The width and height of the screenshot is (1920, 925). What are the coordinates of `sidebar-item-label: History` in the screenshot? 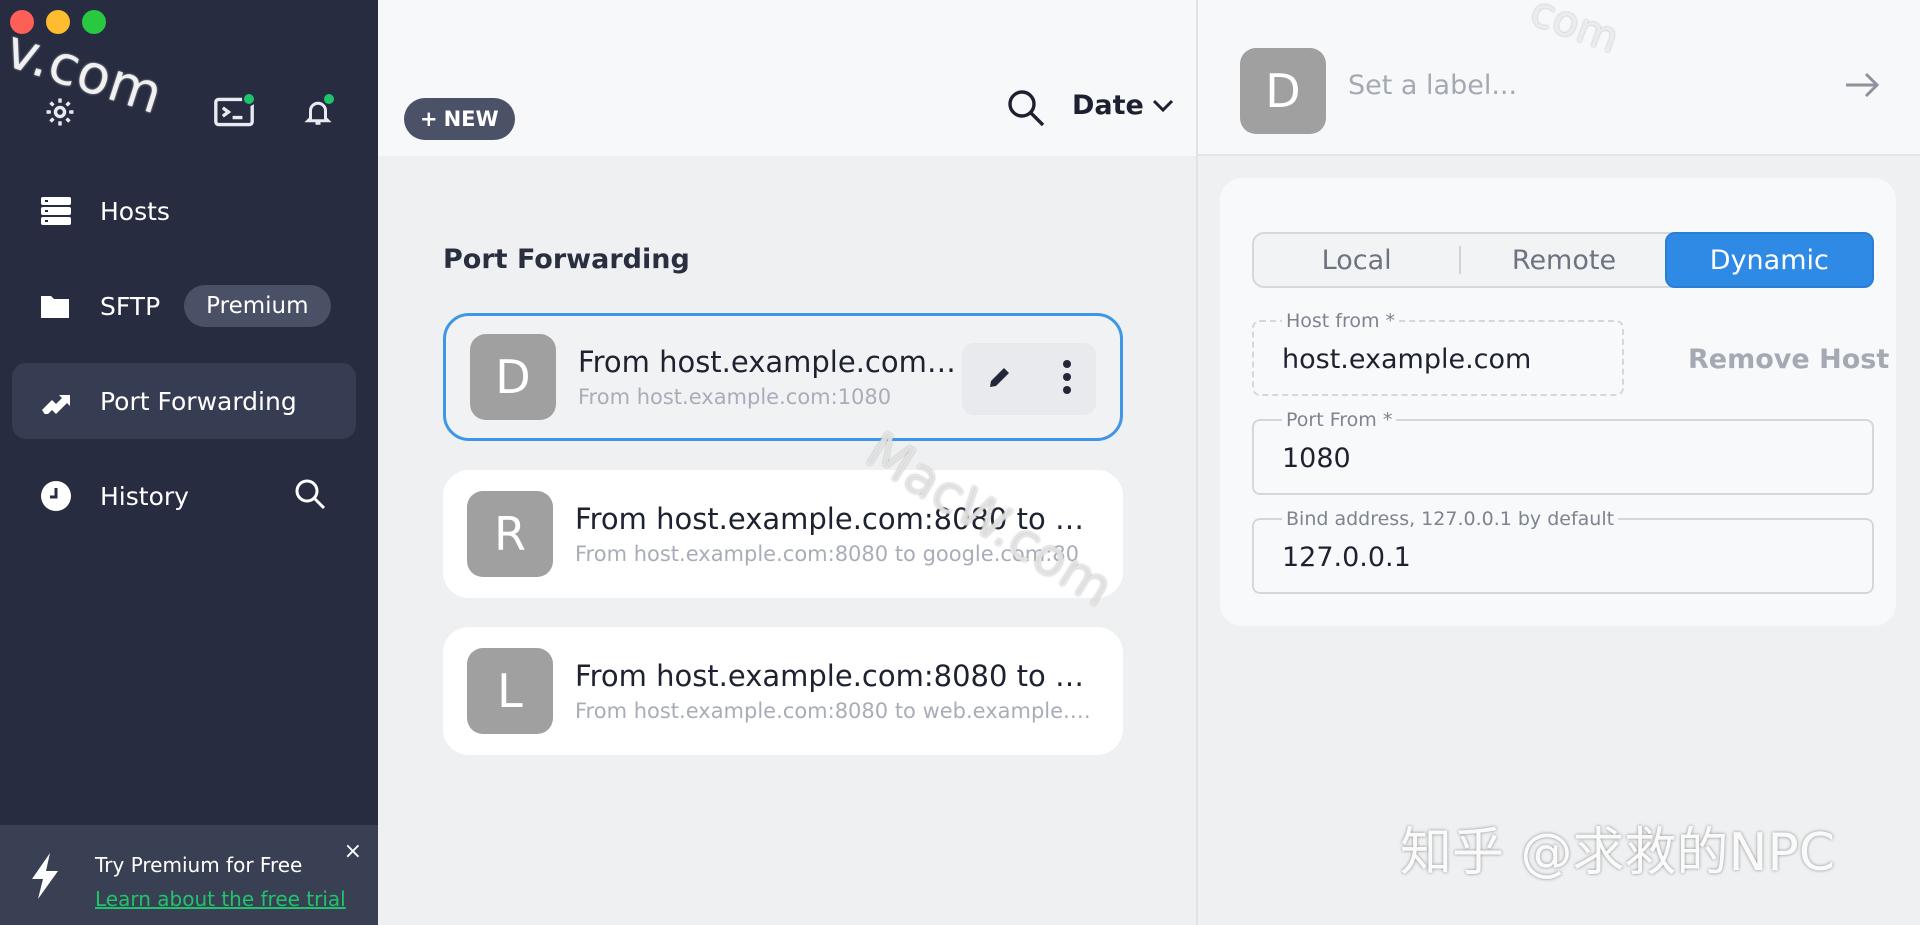 It's located at (144, 496).